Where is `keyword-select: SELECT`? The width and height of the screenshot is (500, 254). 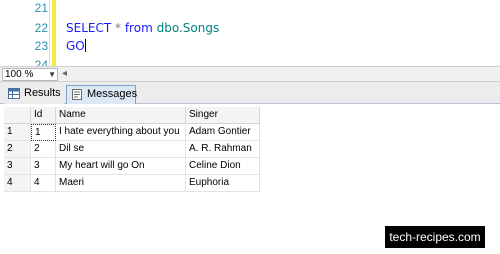
keyword-select: SELECT is located at coordinates (89, 28).